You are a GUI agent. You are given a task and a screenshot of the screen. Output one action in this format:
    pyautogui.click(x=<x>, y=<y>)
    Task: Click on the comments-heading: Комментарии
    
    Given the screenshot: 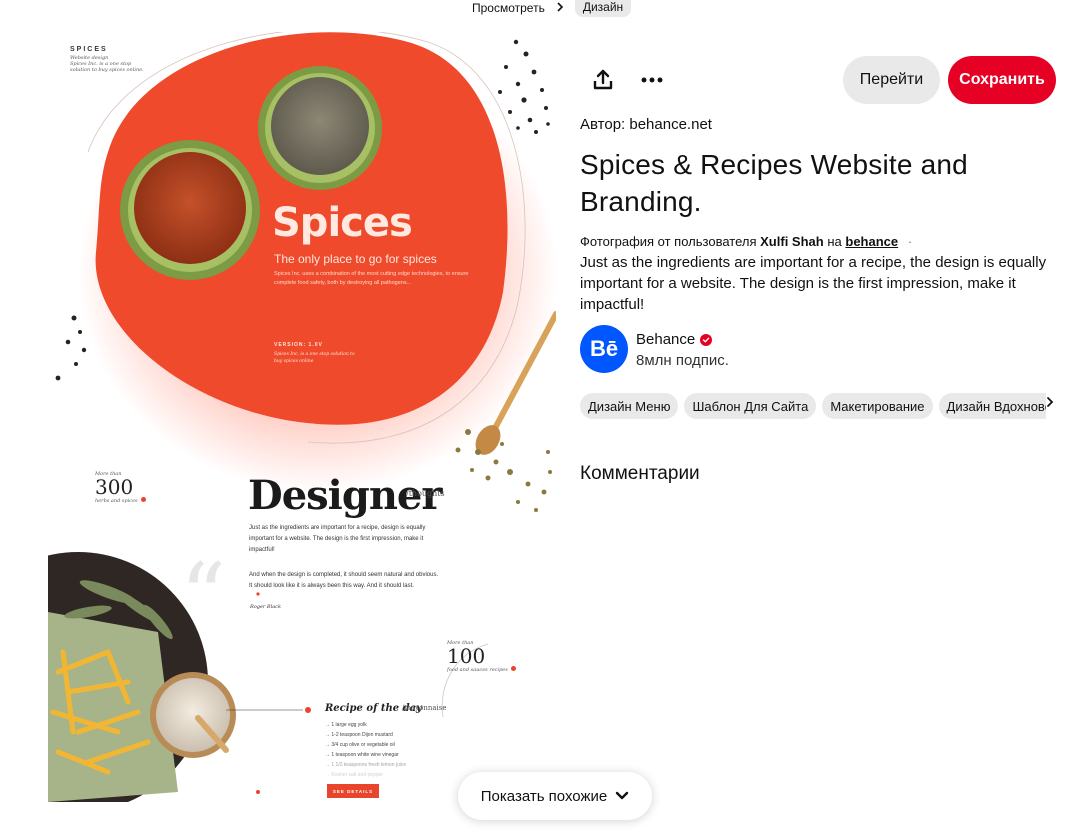 What is the action you would take?
    pyautogui.click(x=640, y=473)
    